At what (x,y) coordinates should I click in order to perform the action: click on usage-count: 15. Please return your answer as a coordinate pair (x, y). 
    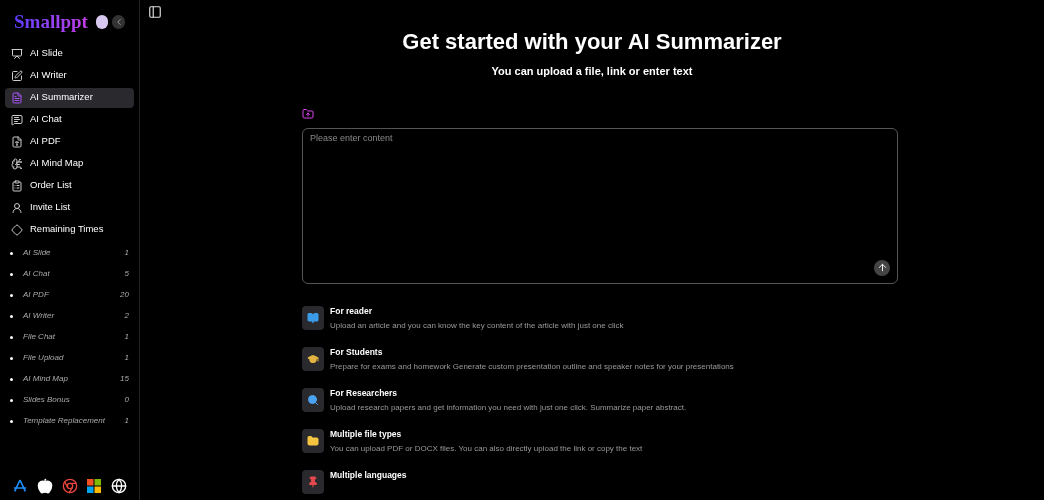
    Looking at the image, I should click on (124, 379).